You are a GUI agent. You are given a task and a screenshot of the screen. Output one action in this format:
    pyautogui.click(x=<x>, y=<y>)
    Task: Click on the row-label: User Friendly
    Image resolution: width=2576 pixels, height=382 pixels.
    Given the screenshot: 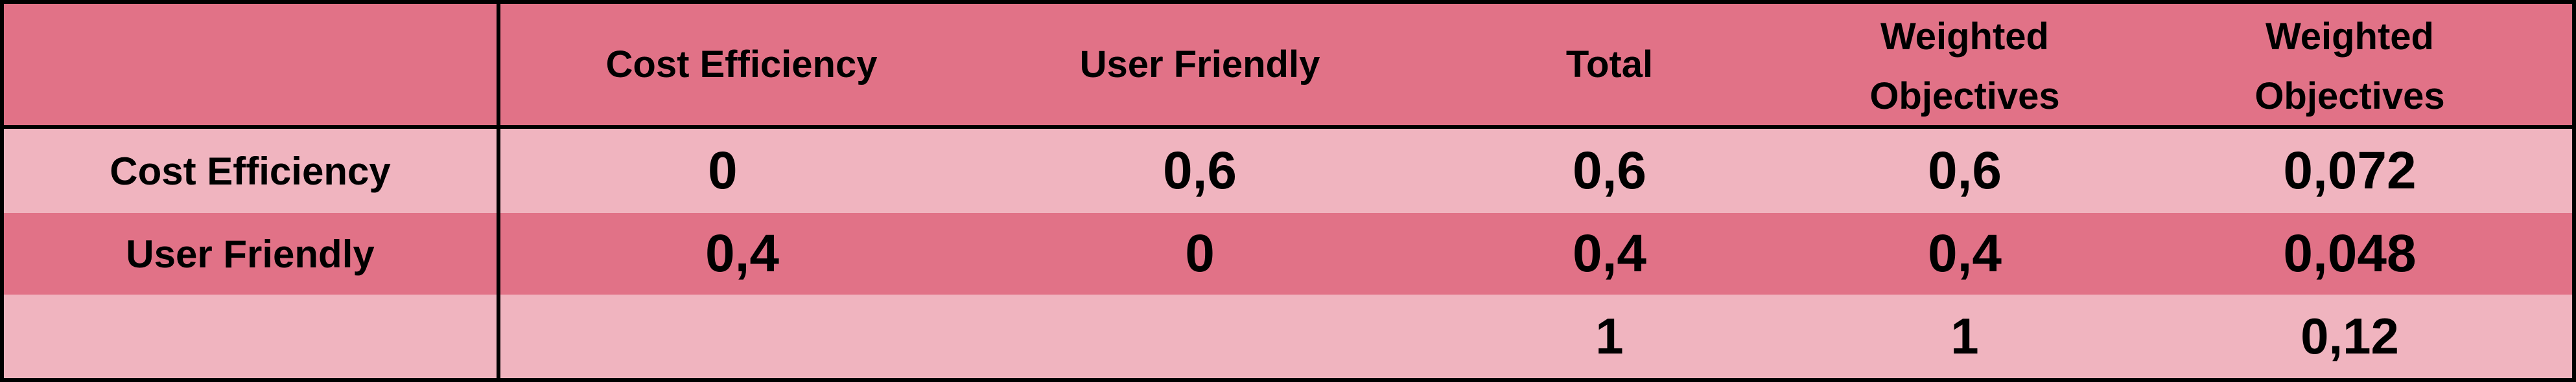 What is the action you would take?
    pyautogui.click(x=252, y=254)
    